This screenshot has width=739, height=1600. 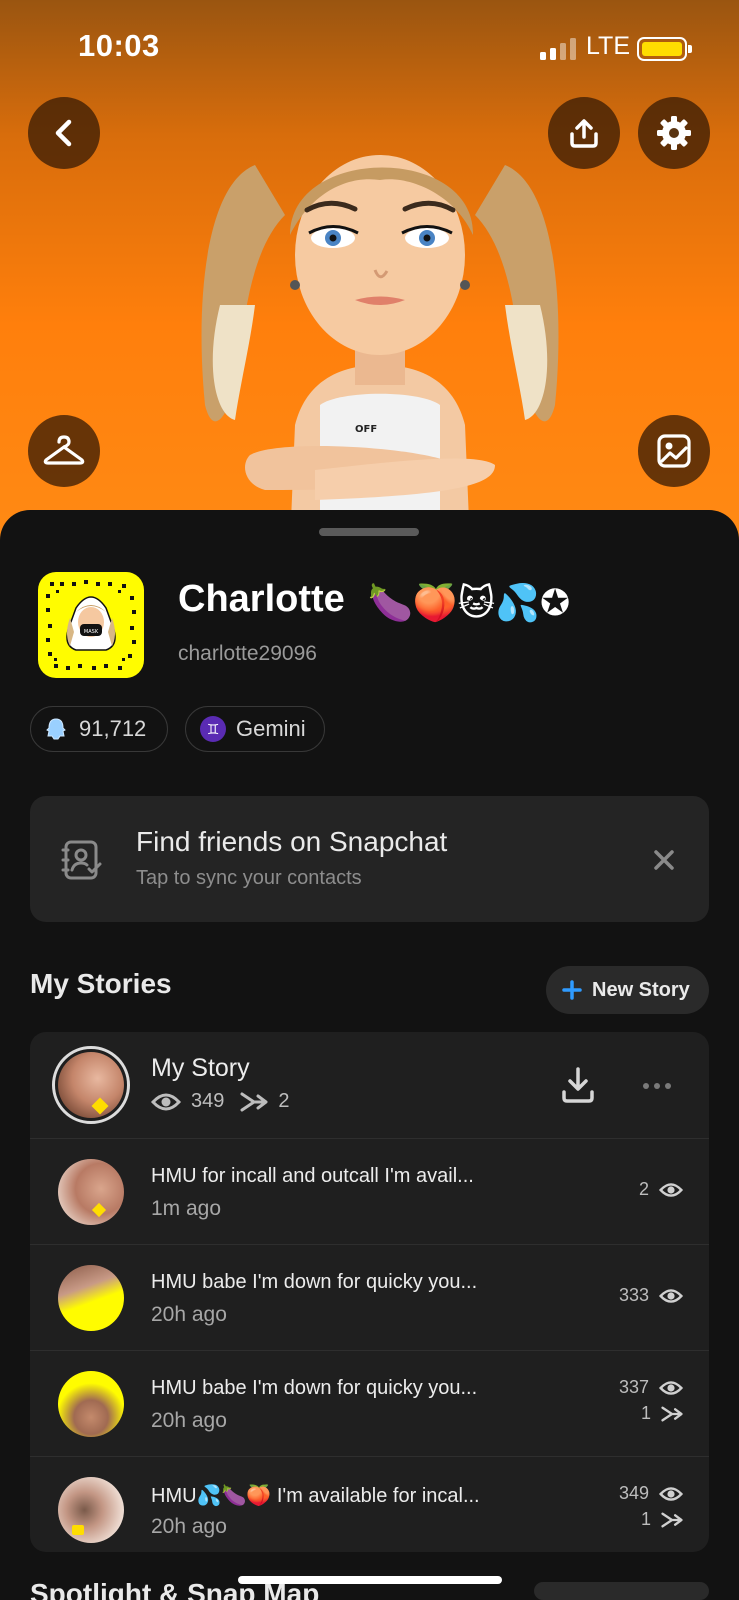 I want to click on snap-views-count: 349, so click(x=633, y=1493).